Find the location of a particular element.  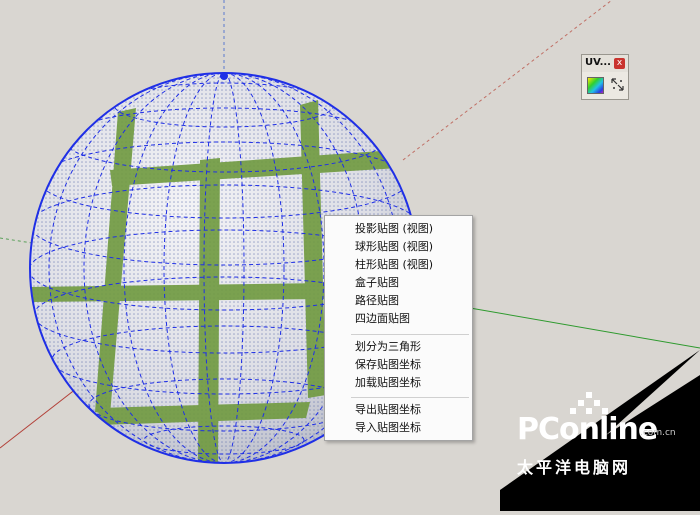

watermark-brand: PConline is located at coordinates (587, 429).